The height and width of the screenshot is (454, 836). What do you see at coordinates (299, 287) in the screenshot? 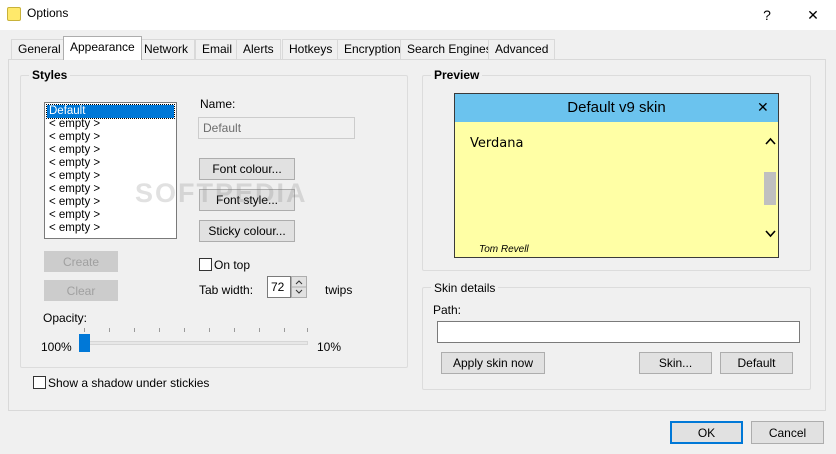
I see `tab-width-spinner` at bounding box center [299, 287].